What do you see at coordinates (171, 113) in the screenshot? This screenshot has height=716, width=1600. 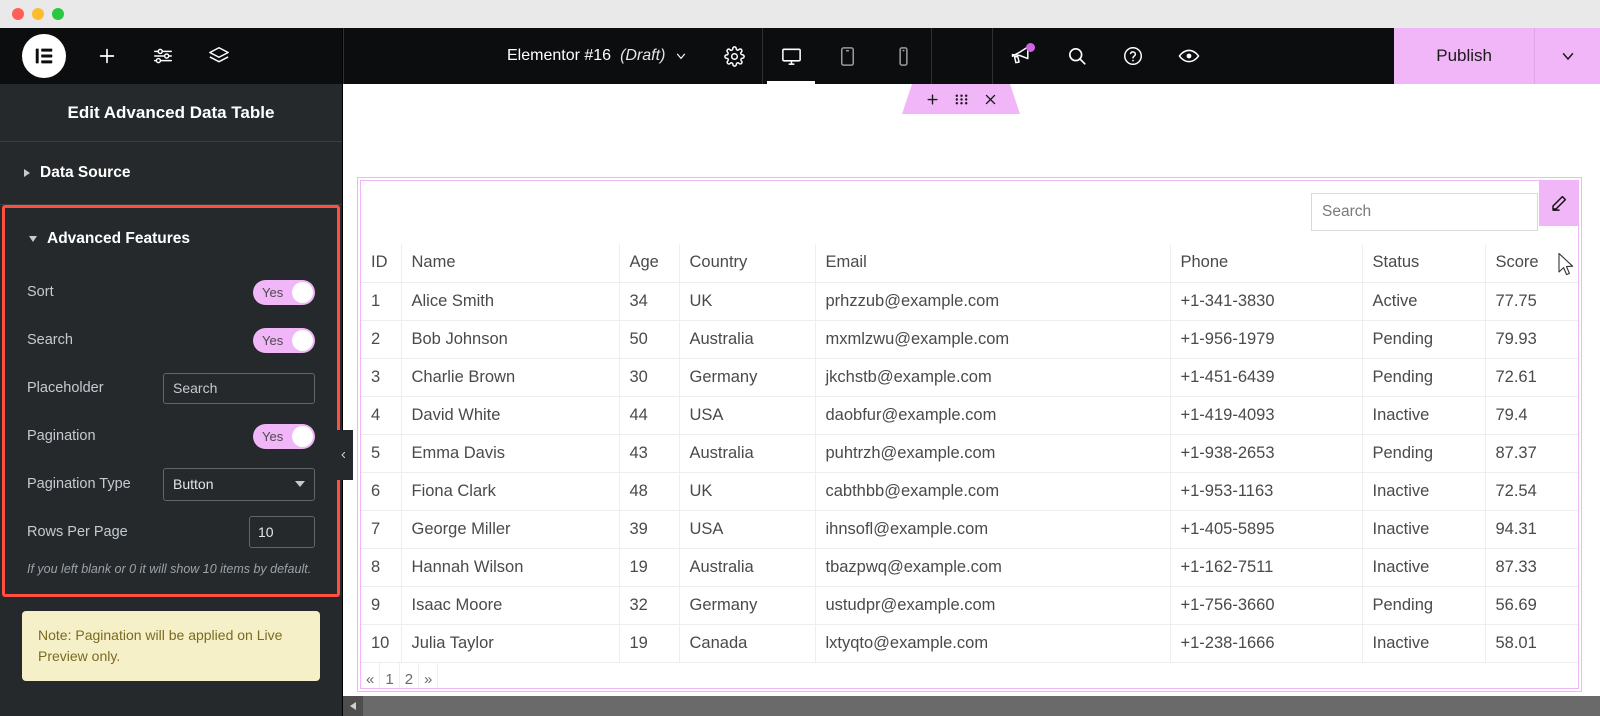 I see `panel-title: Edit Advanced Data Table` at bounding box center [171, 113].